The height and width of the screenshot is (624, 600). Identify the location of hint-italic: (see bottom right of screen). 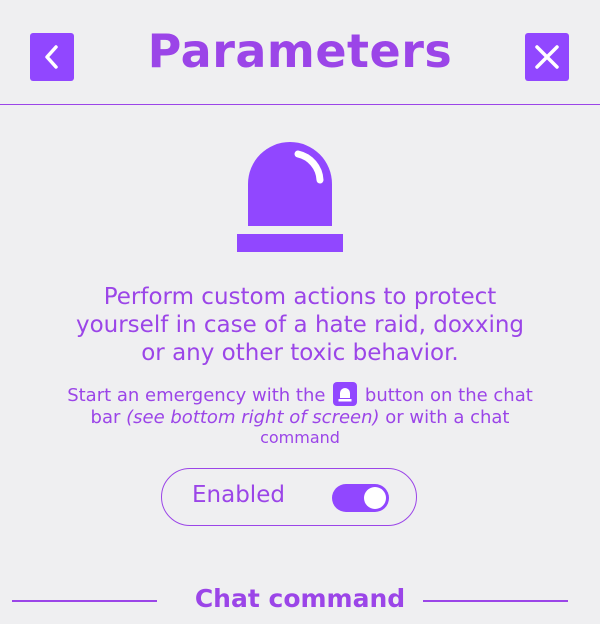
(253, 417).